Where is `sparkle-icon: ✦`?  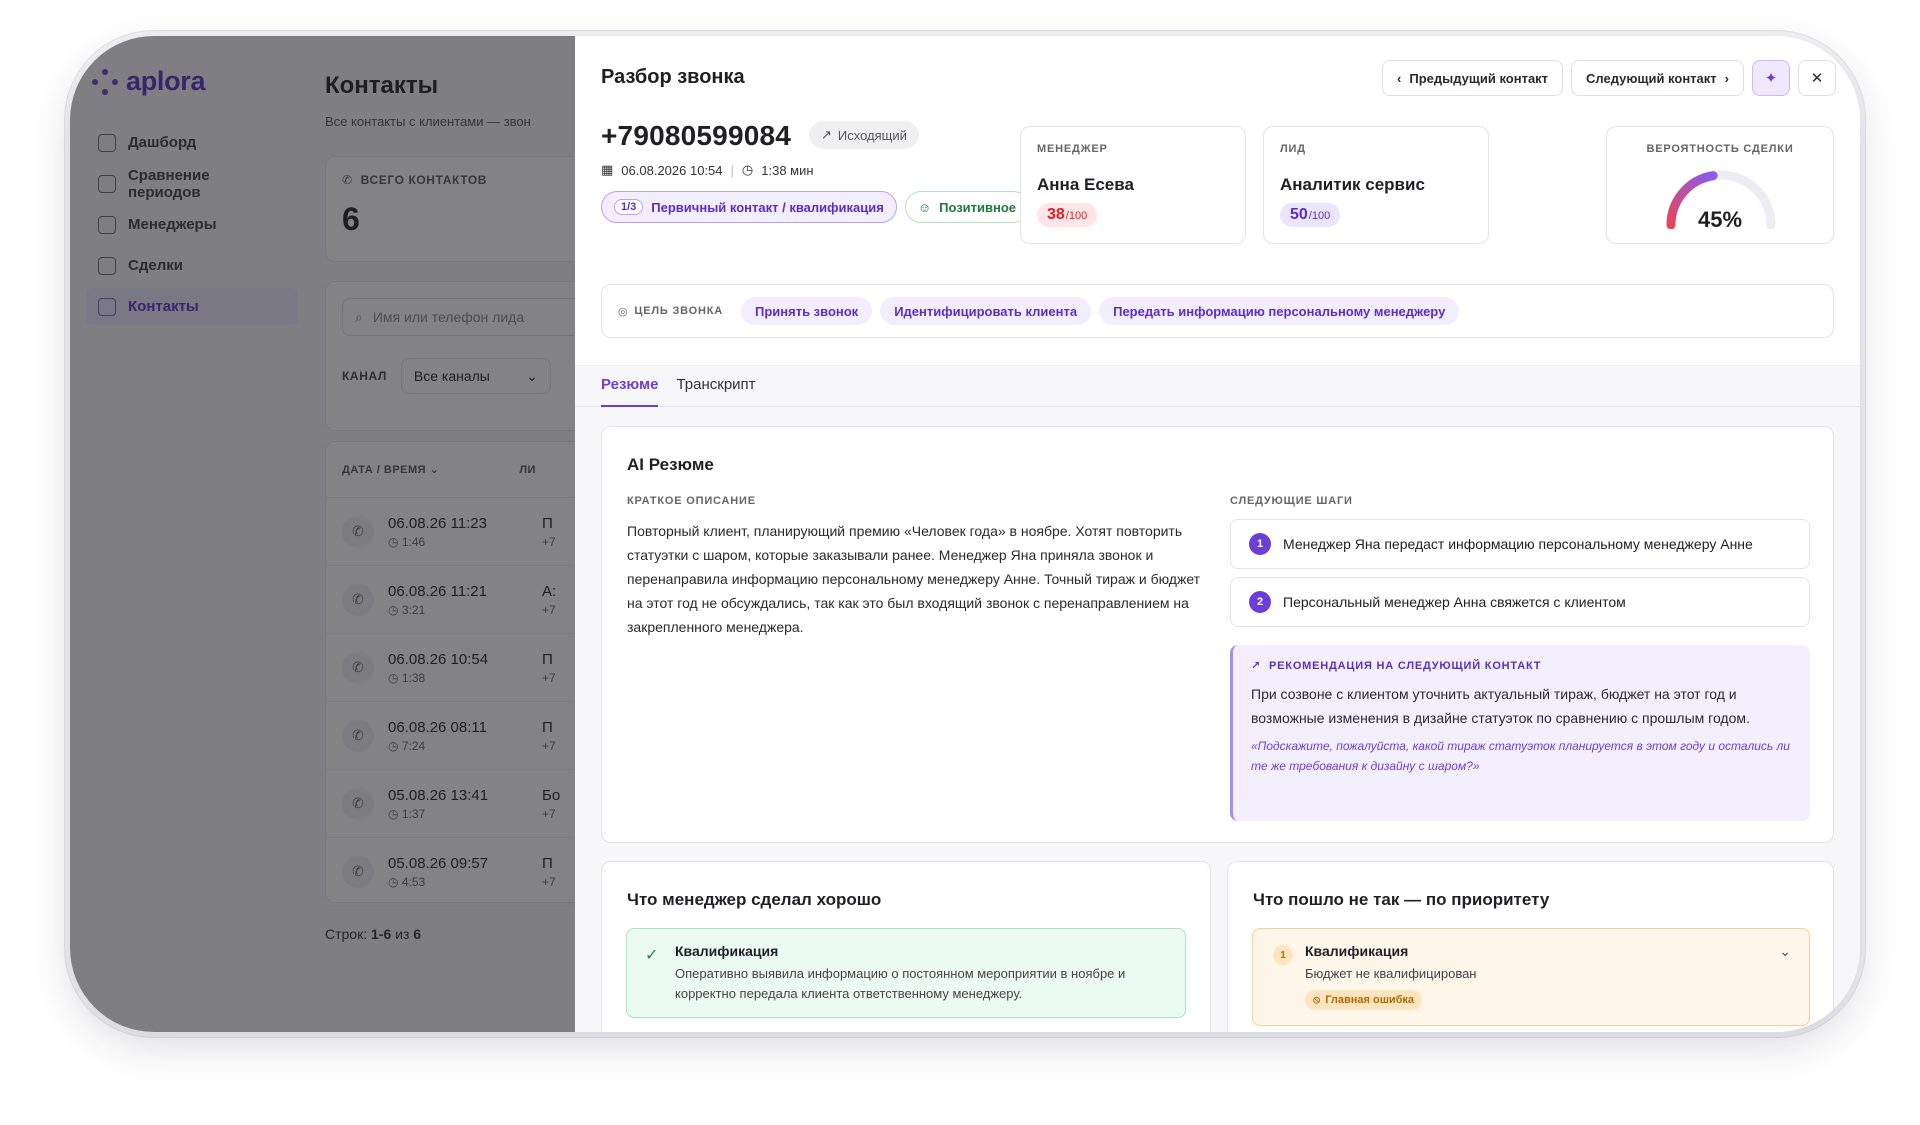 sparkle-icon: ✦ is located at coordinates (1771, 78).